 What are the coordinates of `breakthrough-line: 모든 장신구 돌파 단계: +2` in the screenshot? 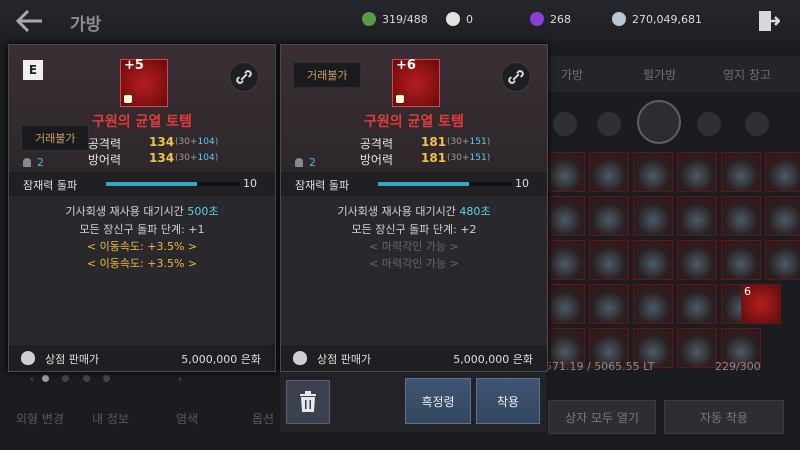 It's located at (414, 229).